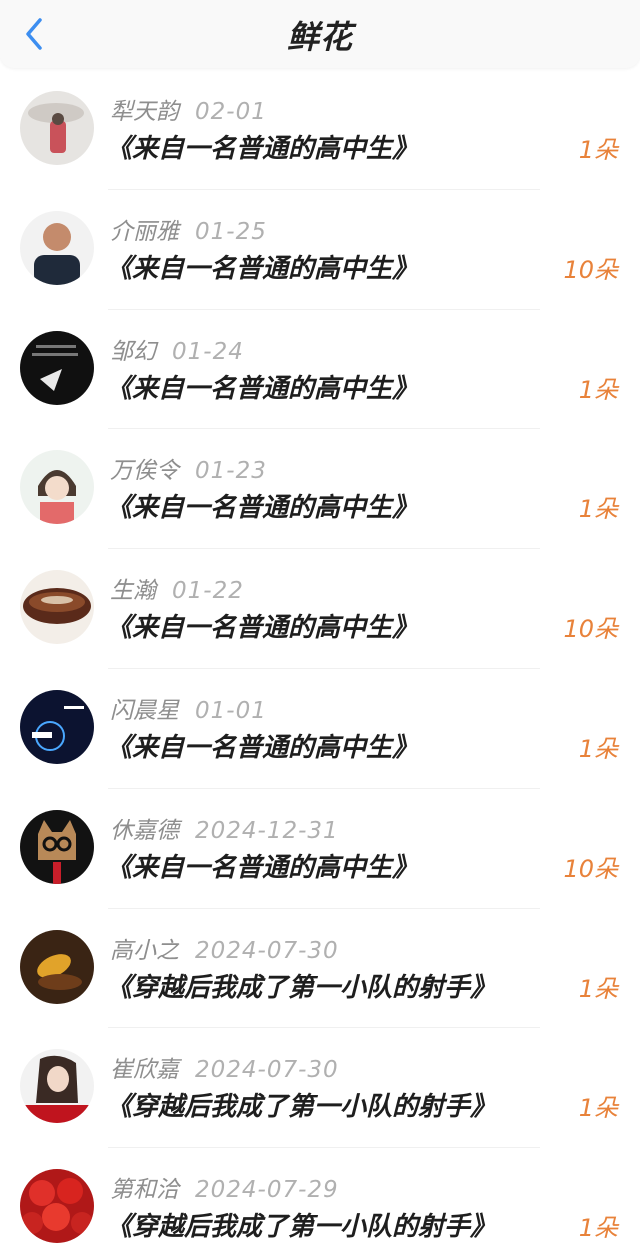  I want to click on list-item: 第和洽 2024-07-29 《穿越后我成了第一小队的射手》 1朵, so click(320, 1196).